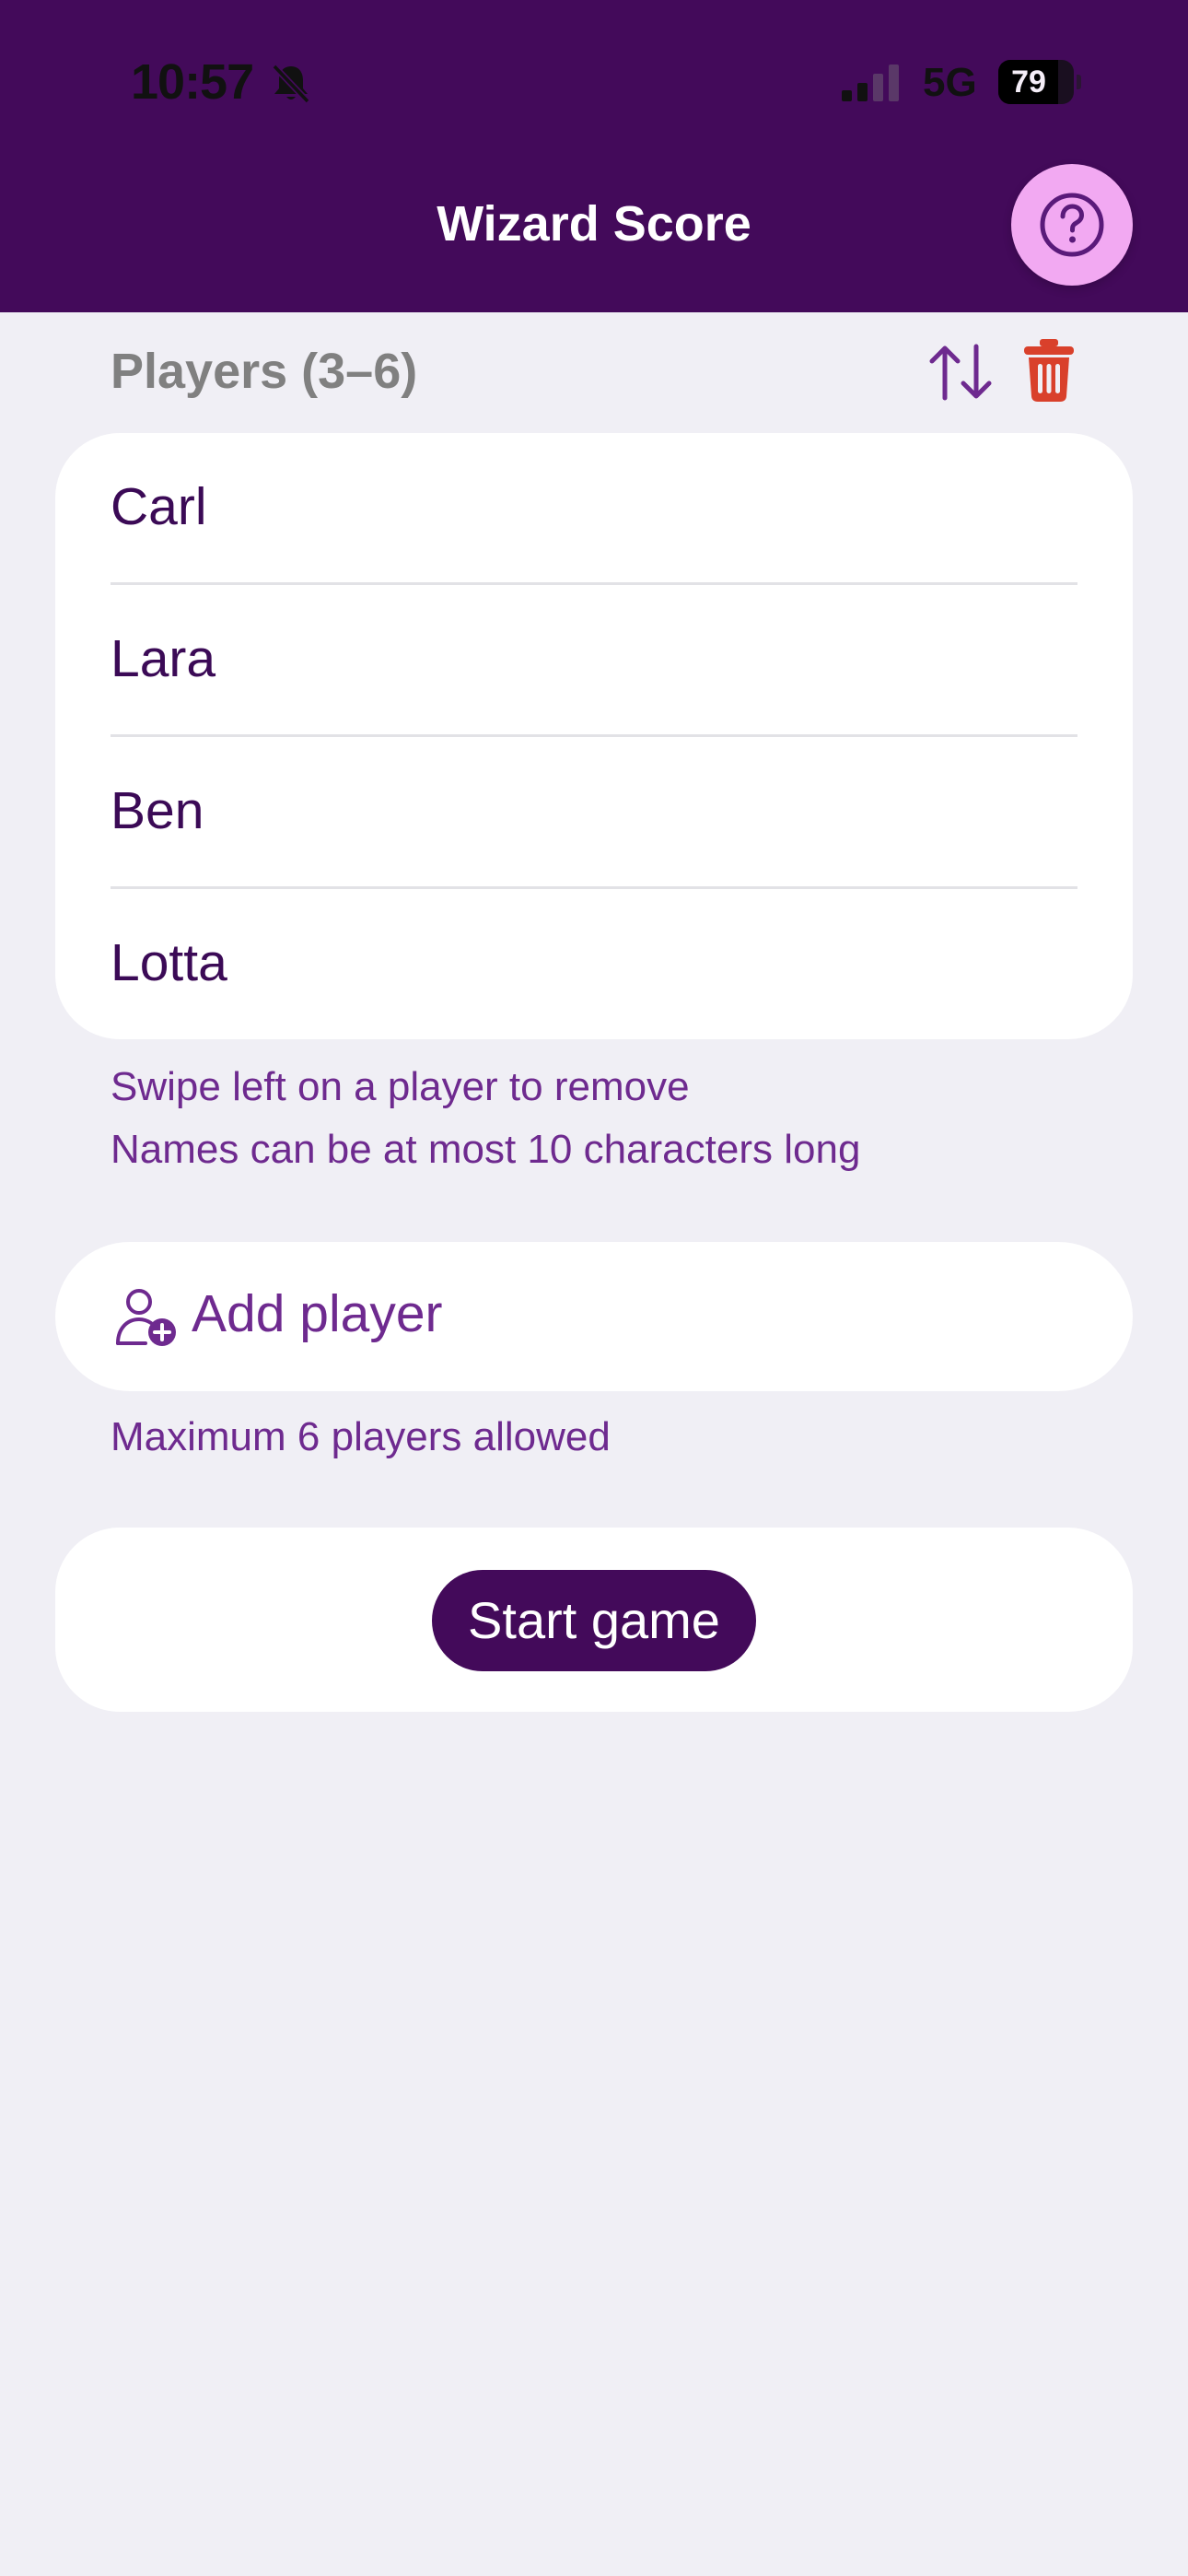  Describe the element at coordinates (594, 660) in the screenshot. I see `player-row: Lara` at that location.